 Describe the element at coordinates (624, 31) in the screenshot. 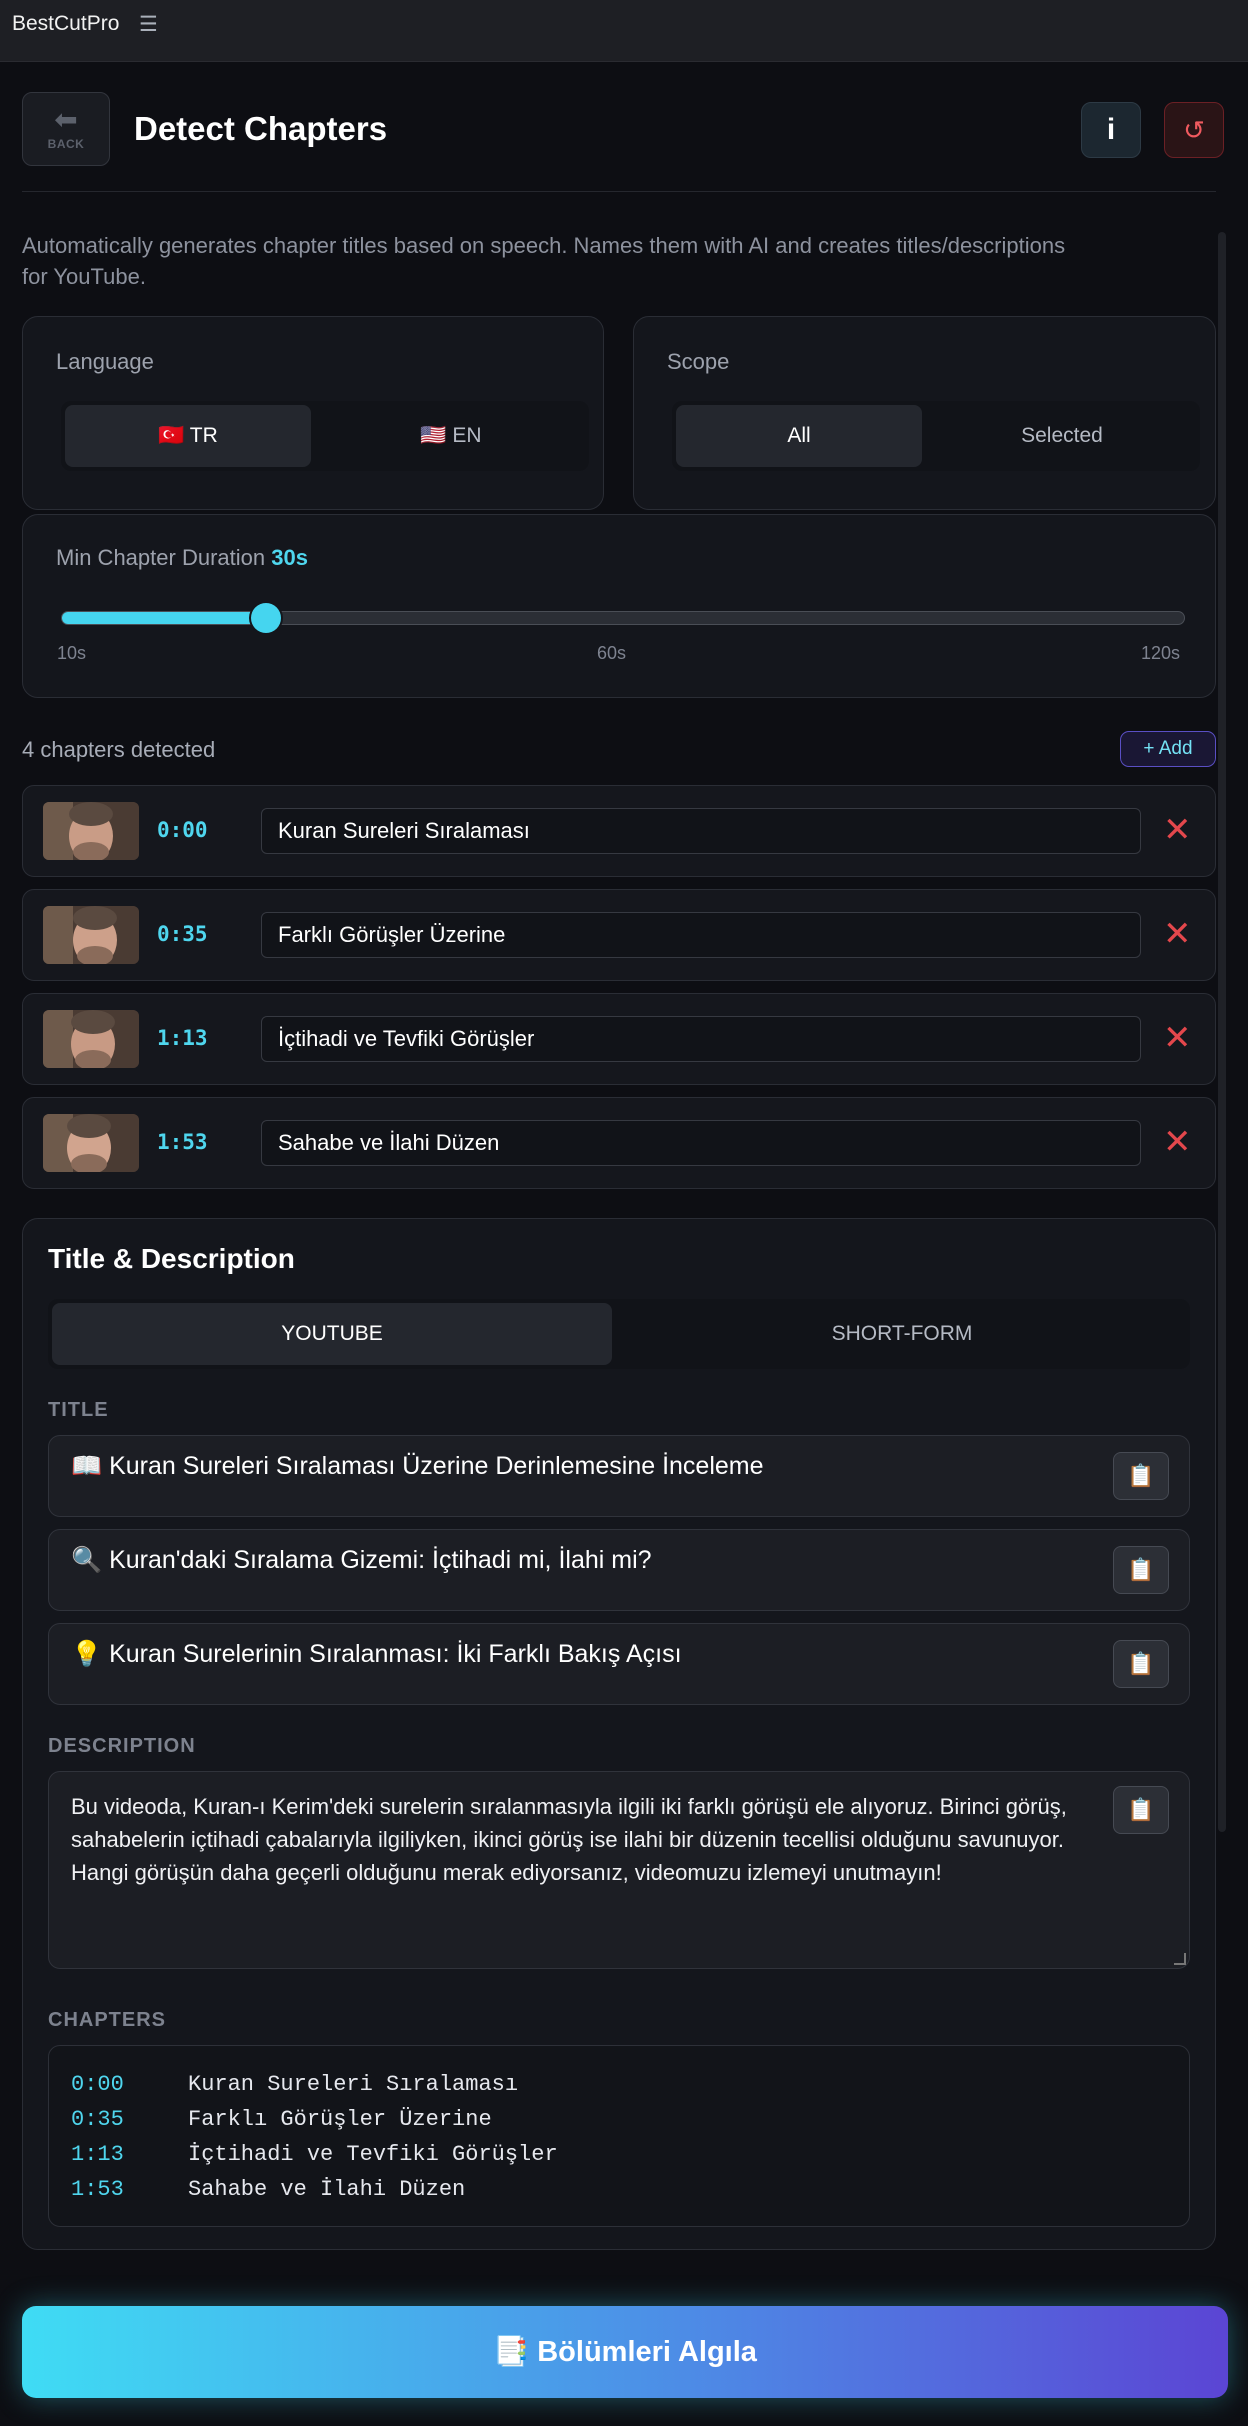

I see `app-topbar: BestCutPro ☰` at that location.